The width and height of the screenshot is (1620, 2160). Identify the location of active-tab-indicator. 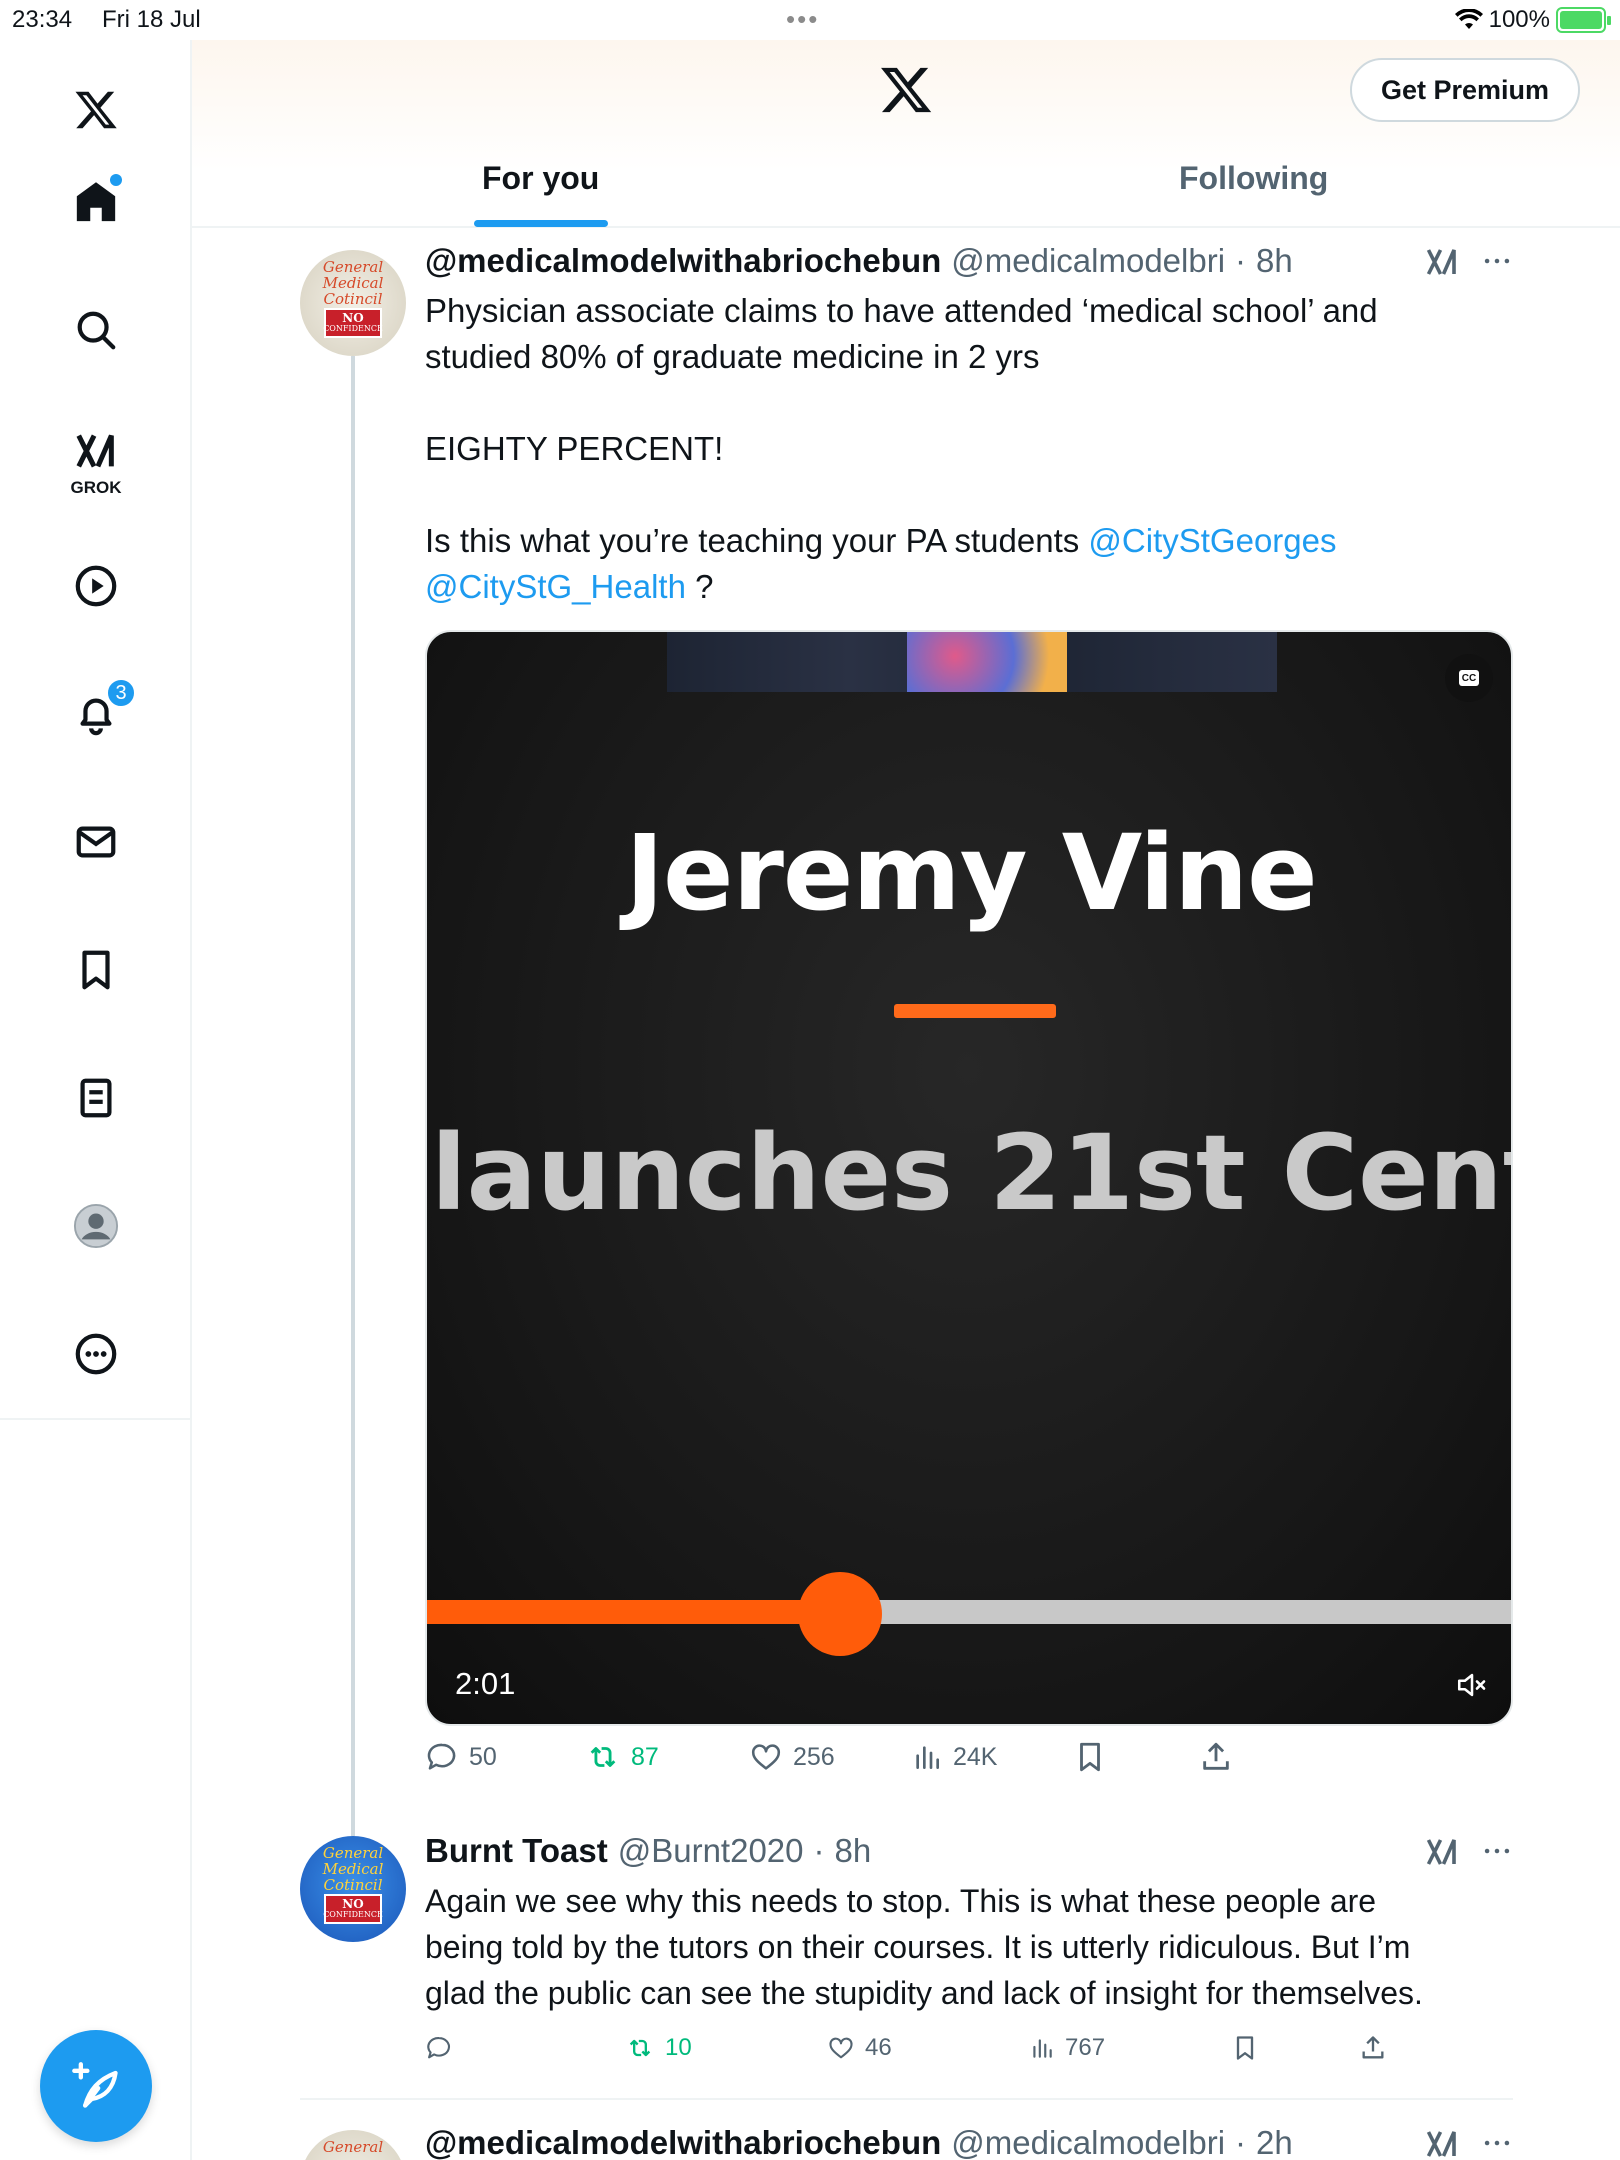
(541, 223).